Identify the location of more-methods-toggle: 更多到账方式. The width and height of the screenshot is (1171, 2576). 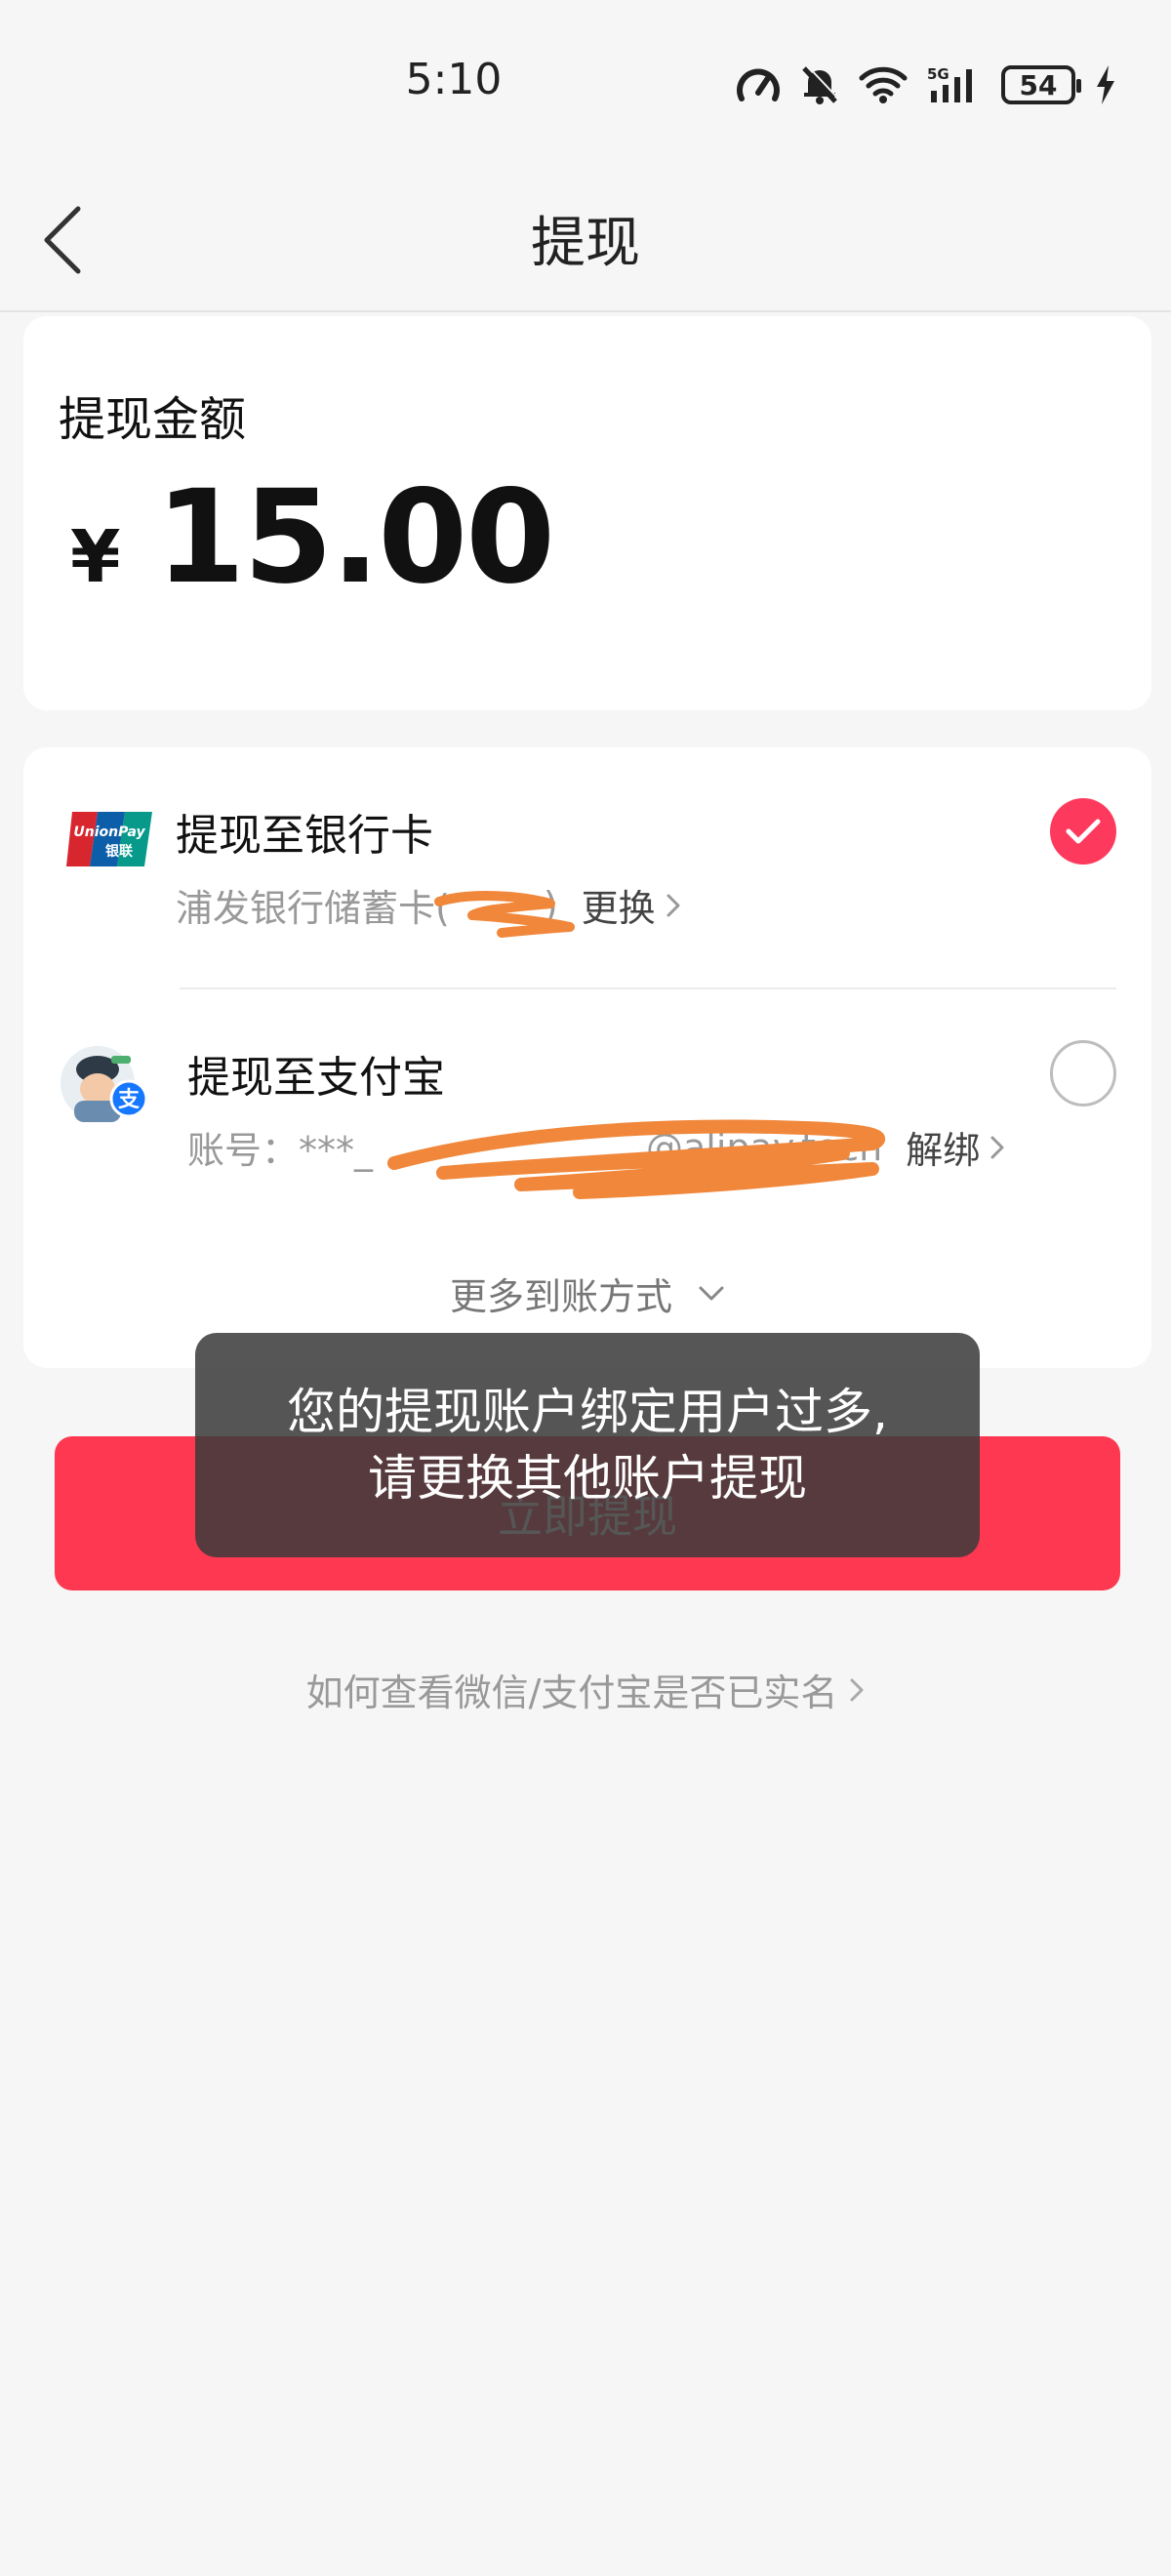
(587, 1293).